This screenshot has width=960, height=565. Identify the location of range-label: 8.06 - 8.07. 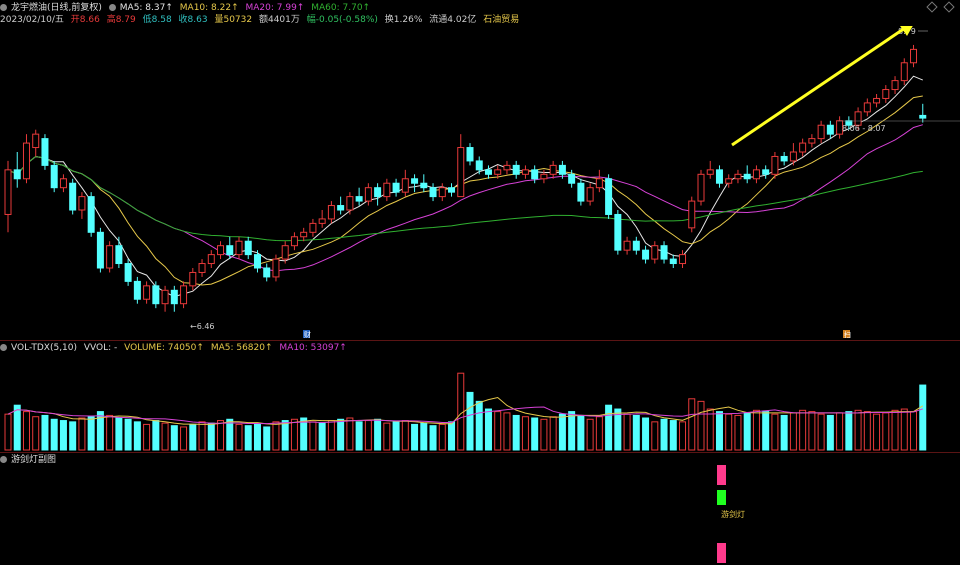
(864, 128).